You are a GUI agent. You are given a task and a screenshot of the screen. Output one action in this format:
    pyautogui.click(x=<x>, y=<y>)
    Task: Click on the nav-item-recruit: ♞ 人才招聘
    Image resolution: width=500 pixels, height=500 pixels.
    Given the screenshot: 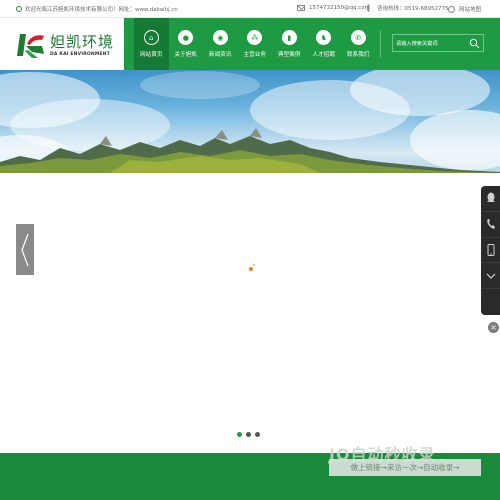 What is the action you would take?
    pyautogui.click(x=324, y=44)
    